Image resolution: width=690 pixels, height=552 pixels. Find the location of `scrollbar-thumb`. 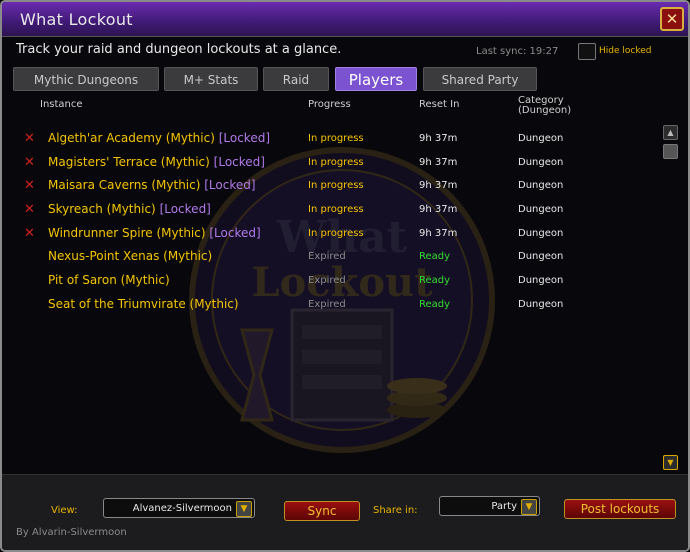

scrollbar-thumb is located at coordinates (670, 151).